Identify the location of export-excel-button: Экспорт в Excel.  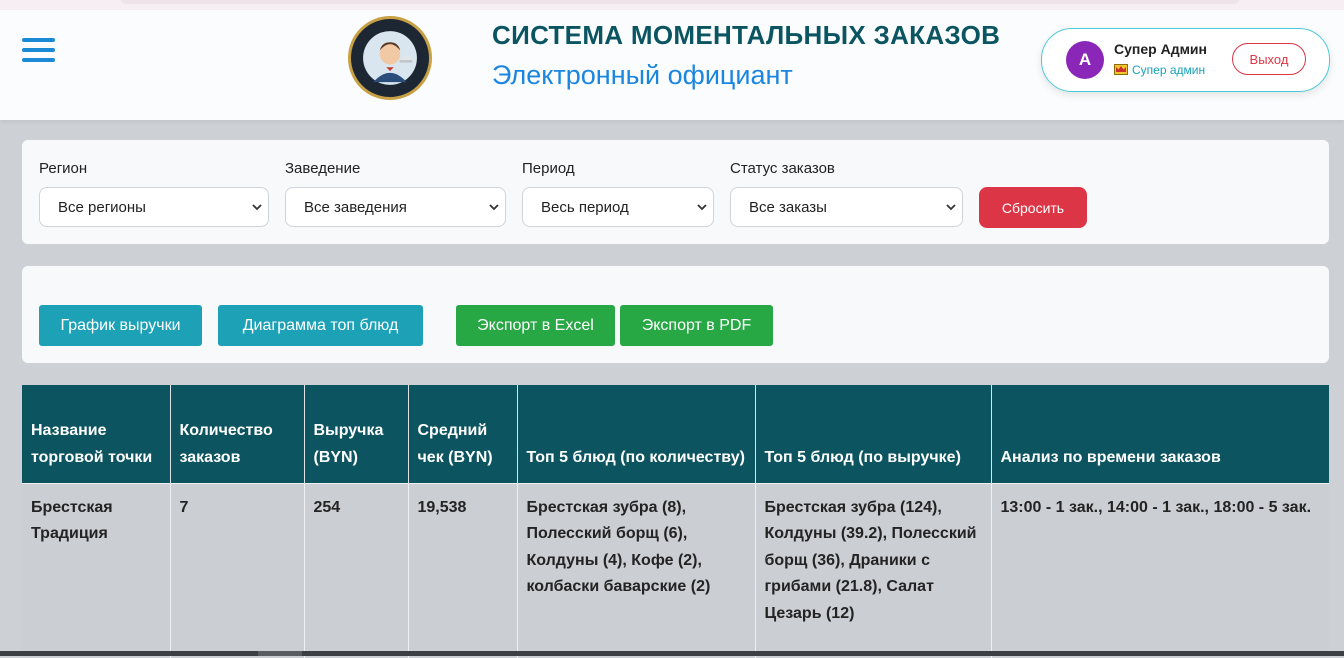
(535, 325).